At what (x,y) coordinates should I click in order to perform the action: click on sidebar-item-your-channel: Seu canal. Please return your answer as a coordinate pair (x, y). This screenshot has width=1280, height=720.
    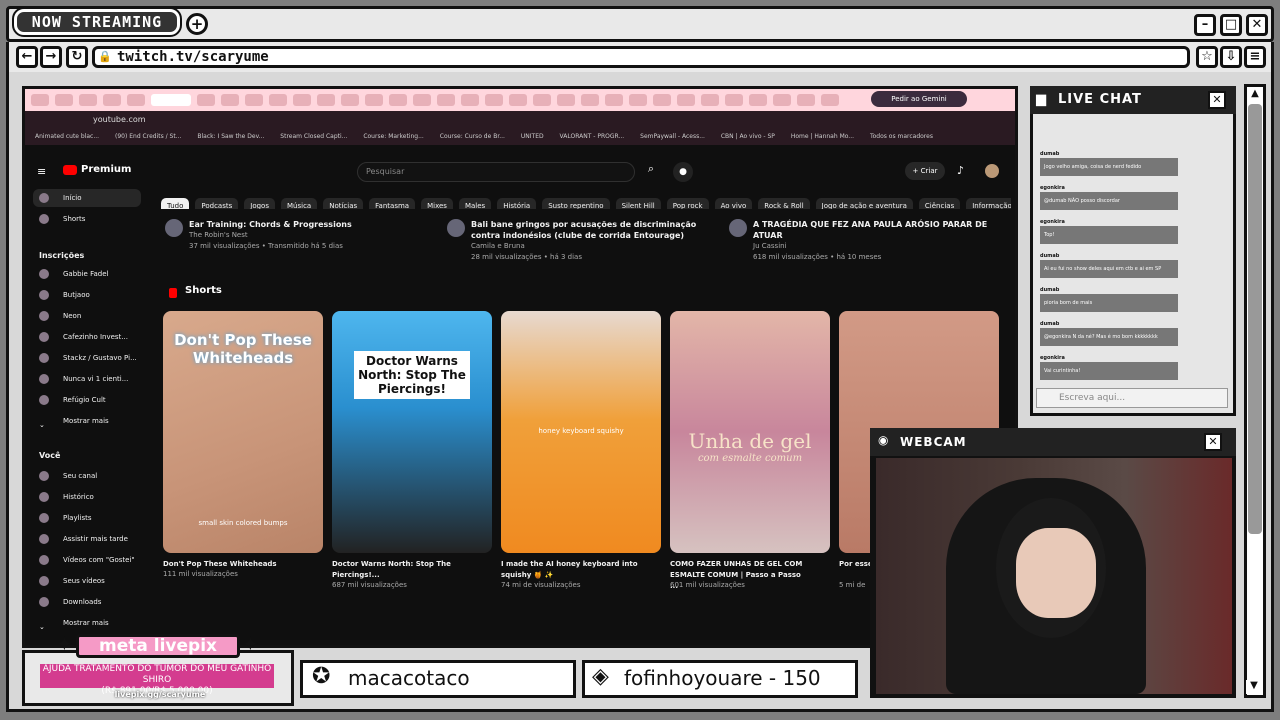
    Looking at the image, I should click on (87, 476).